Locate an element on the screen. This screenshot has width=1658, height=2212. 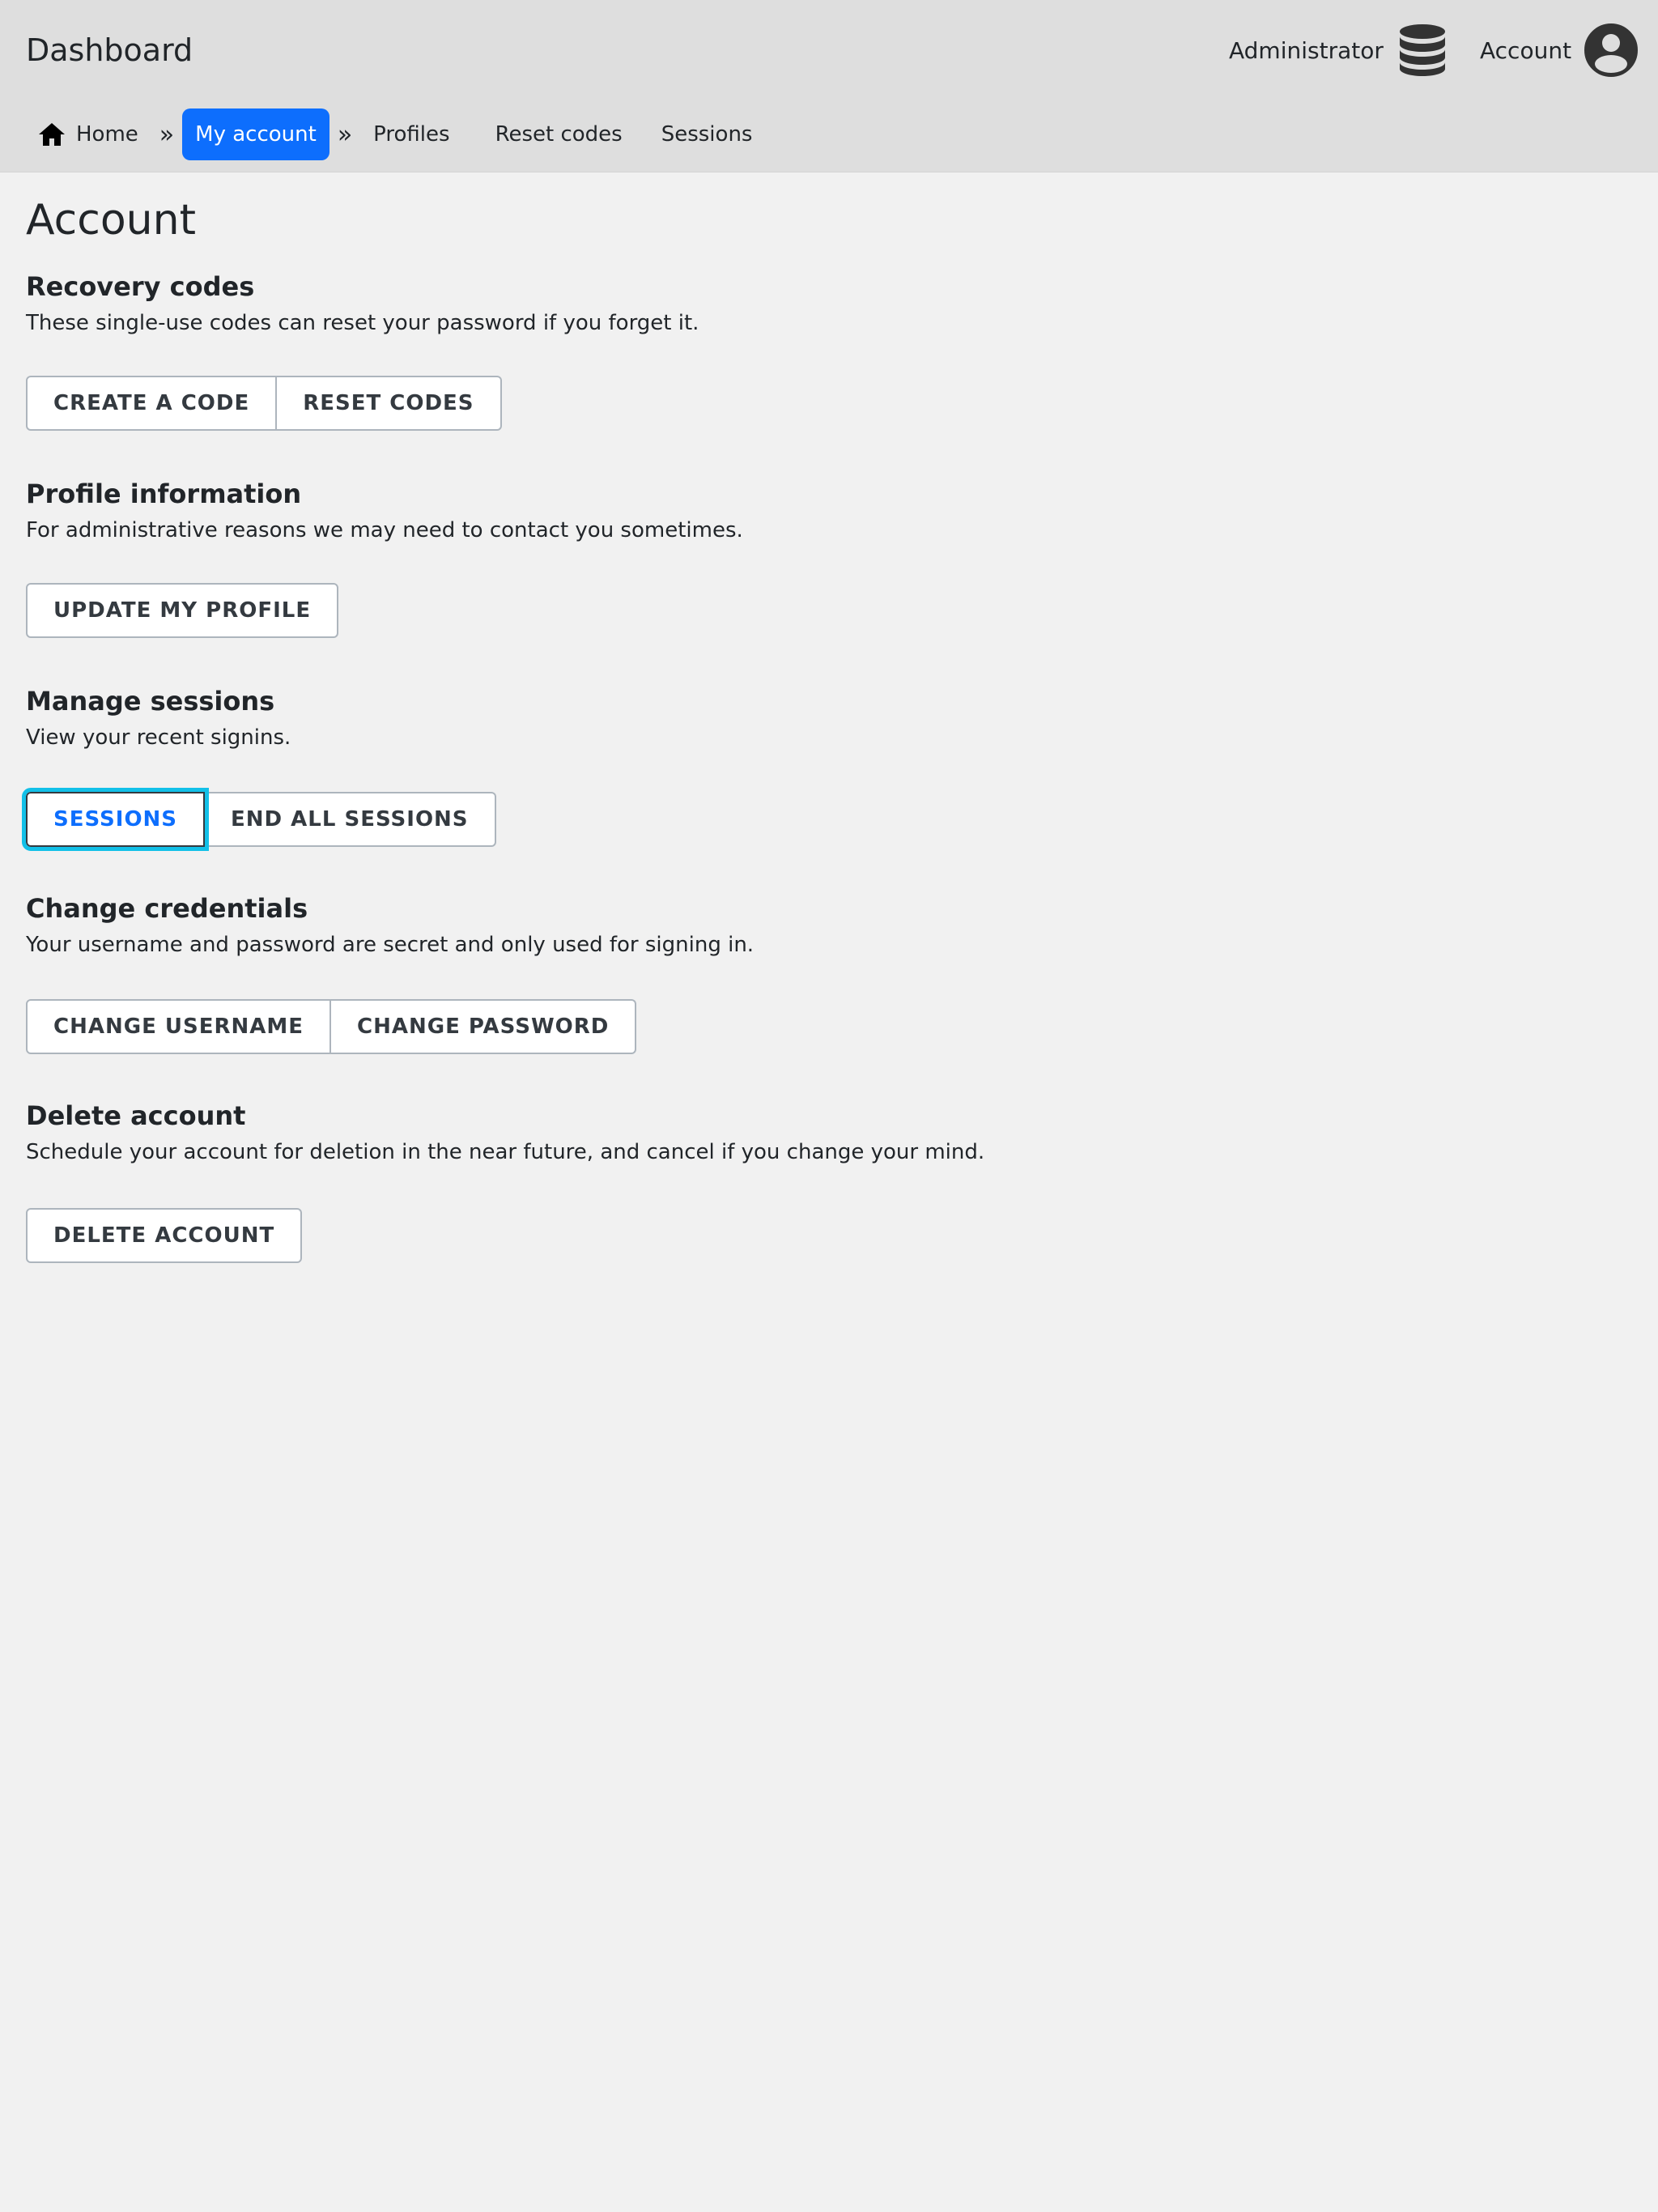
page-title: Account is located at coordinates (111, 221).